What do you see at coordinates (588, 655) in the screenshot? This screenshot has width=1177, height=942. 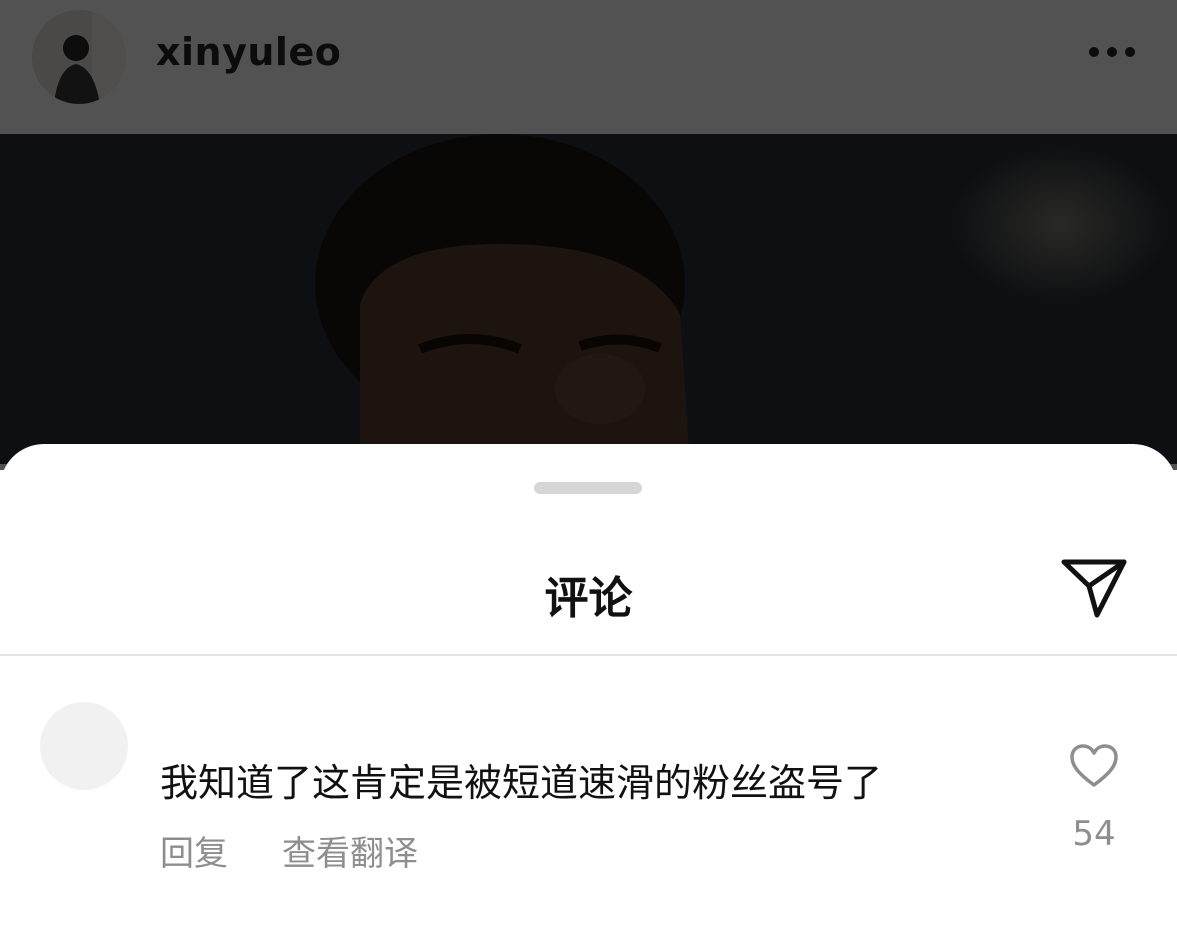 I see `sheet-divider` at bounding box center [588, 655].